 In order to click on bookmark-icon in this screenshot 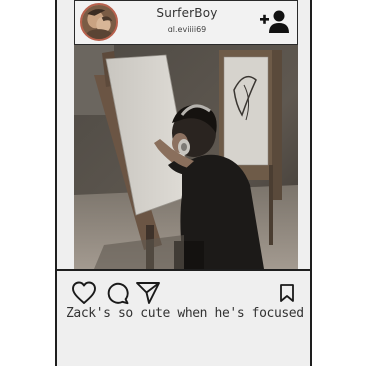, I will do `click(287, 293)`.